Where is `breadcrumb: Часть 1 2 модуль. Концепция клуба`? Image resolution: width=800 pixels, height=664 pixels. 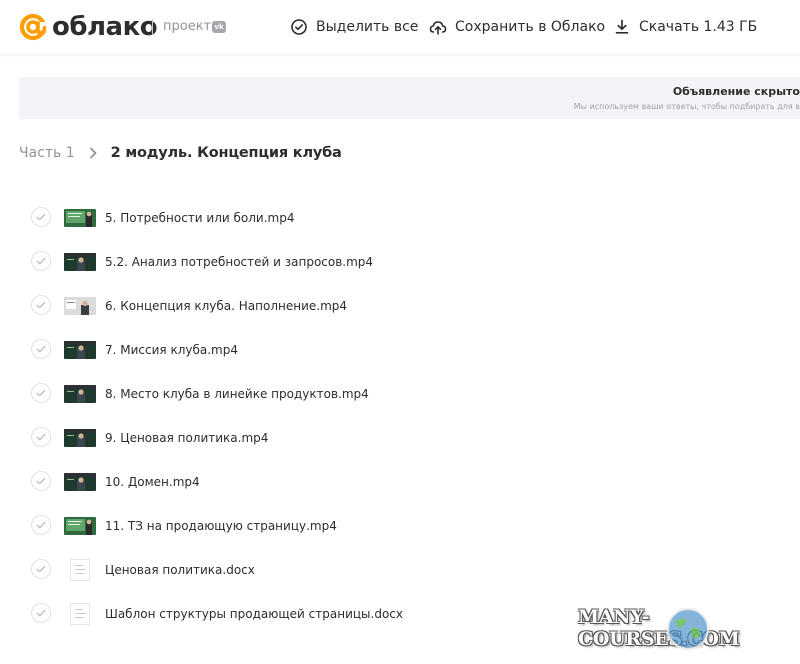
breadcrumb: Часть 1 2 модуль. Концепция клуба is located at coordinates (180, 153).